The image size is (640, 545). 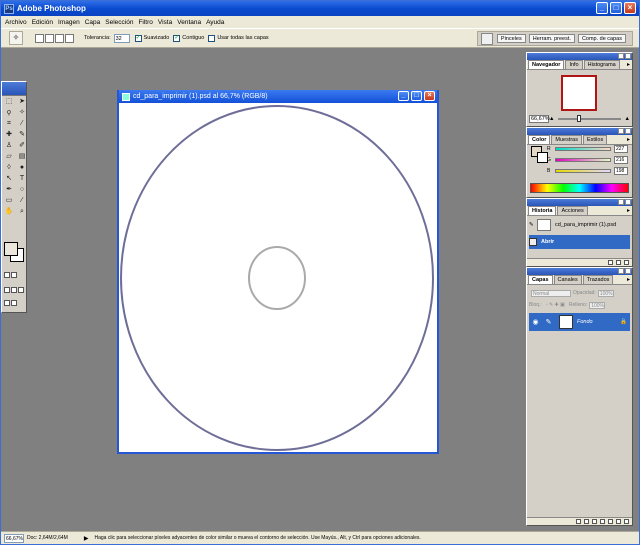 What do you see at coordinates (579, 322) in the screenshot?
I see `layer-row-fondo: ◉ ✎ Fondo 🔒` at bounding box center [579, 322].